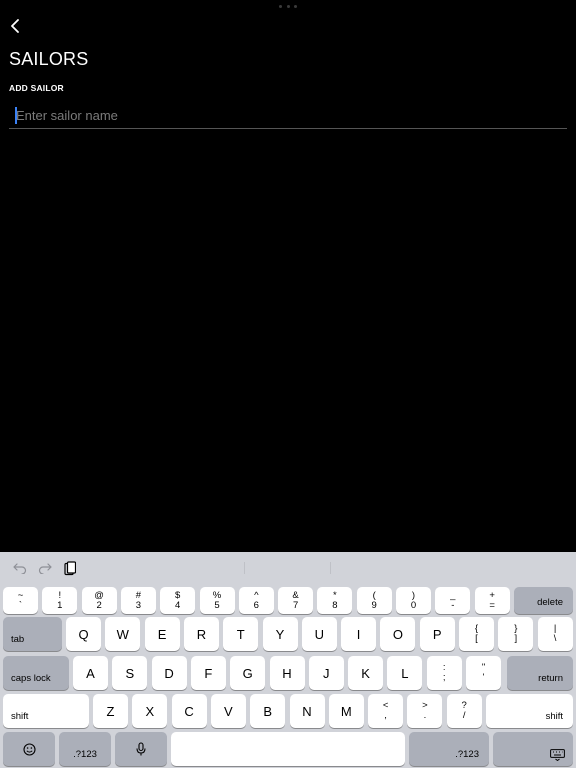 This screenshot has height=768, width=576. Describe the element at coordinates (453, 605) in the screenshot. I see `key-bottom-label: -` at that location.